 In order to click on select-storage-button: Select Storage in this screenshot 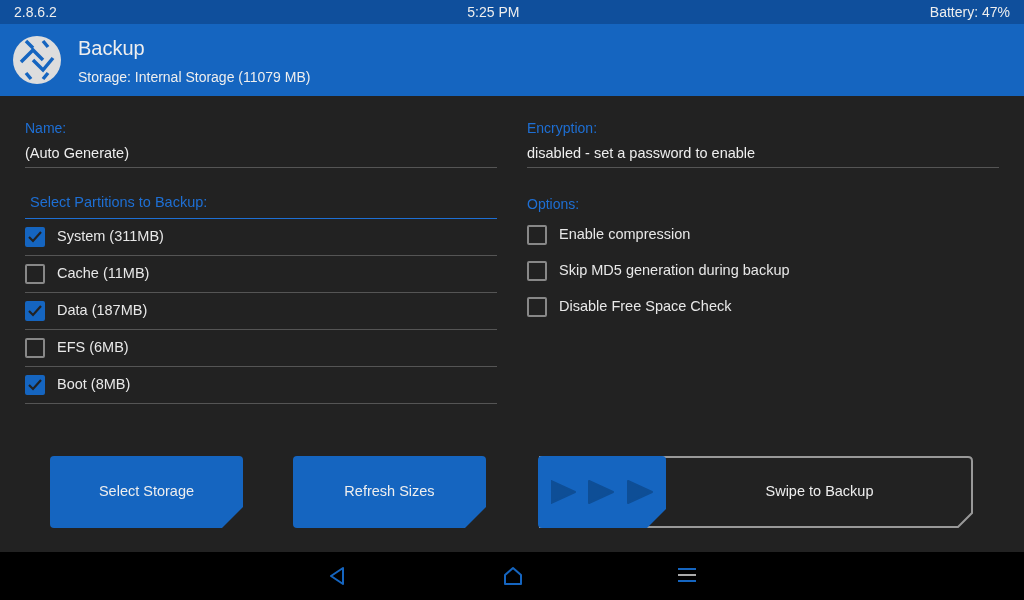, I will do `click(146, 492)`.